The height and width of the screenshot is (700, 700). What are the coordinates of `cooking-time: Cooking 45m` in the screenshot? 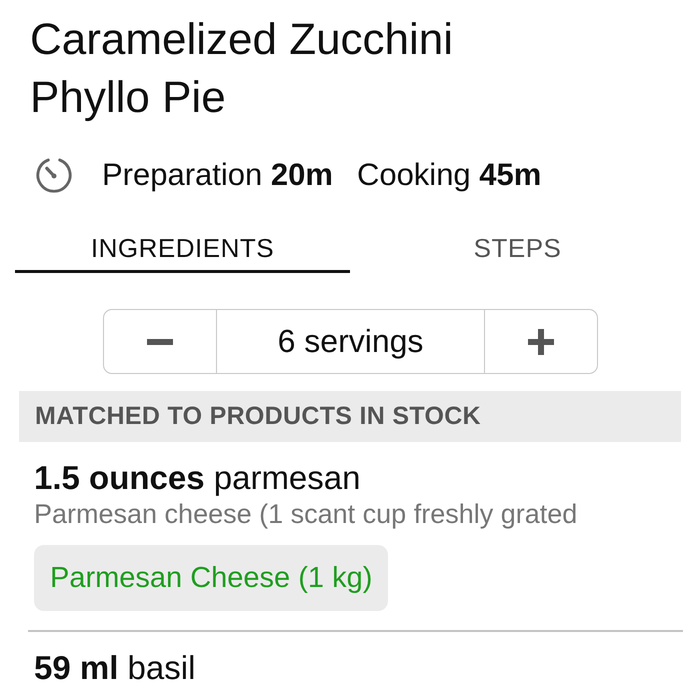 It's located at (449, 175).